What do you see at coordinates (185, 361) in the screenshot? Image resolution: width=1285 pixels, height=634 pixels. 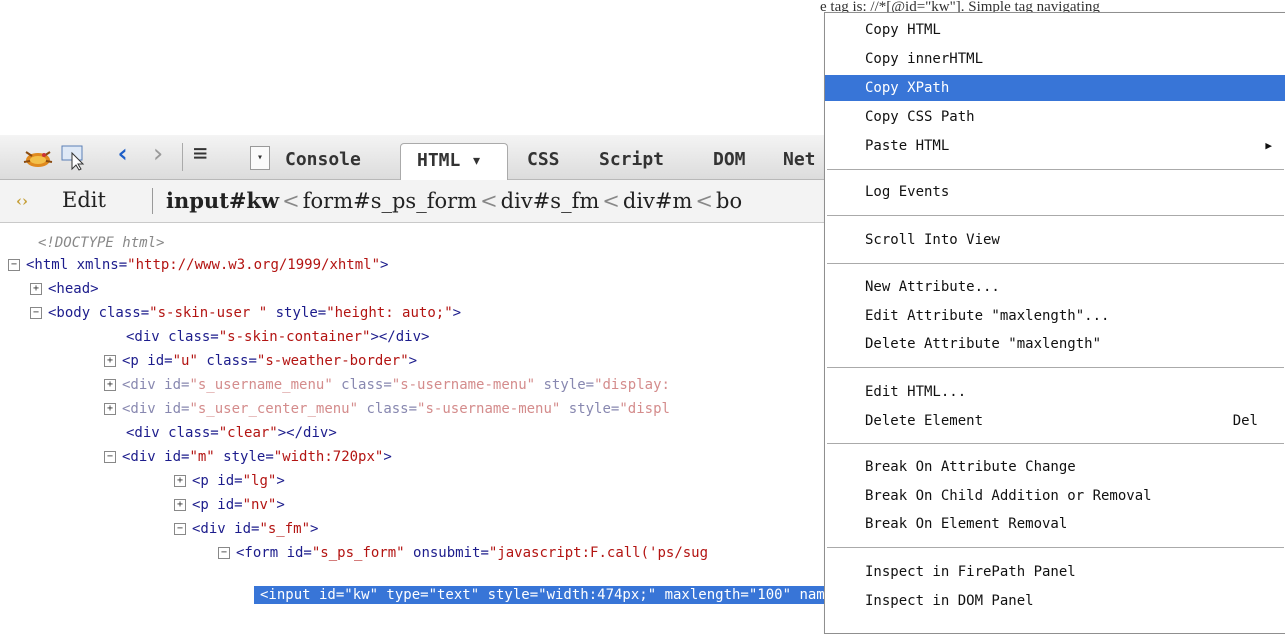 I see `attr-value: "u"` at bounding box center [185, 361].